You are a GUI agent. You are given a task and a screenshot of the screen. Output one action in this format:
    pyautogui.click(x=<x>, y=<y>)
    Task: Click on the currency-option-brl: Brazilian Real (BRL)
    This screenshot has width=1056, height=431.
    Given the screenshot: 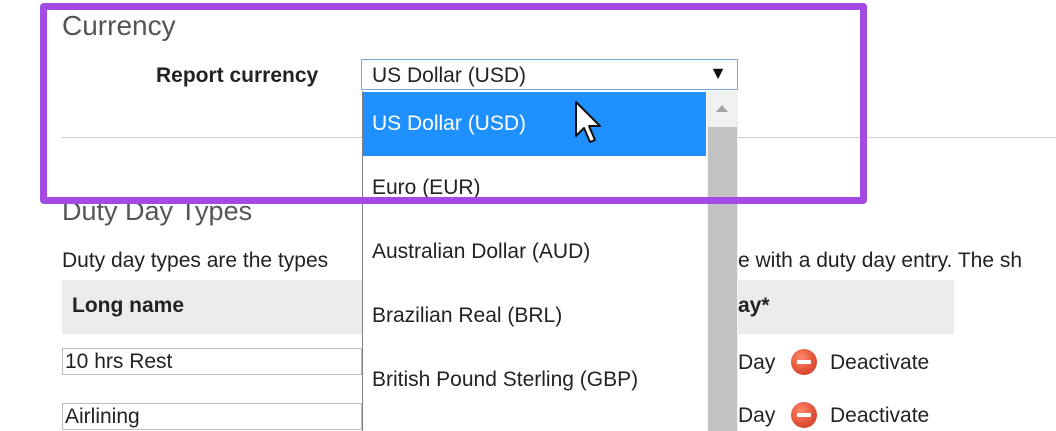 What is the action you would take?
    pyautogui.click(x=534, y=316)
    